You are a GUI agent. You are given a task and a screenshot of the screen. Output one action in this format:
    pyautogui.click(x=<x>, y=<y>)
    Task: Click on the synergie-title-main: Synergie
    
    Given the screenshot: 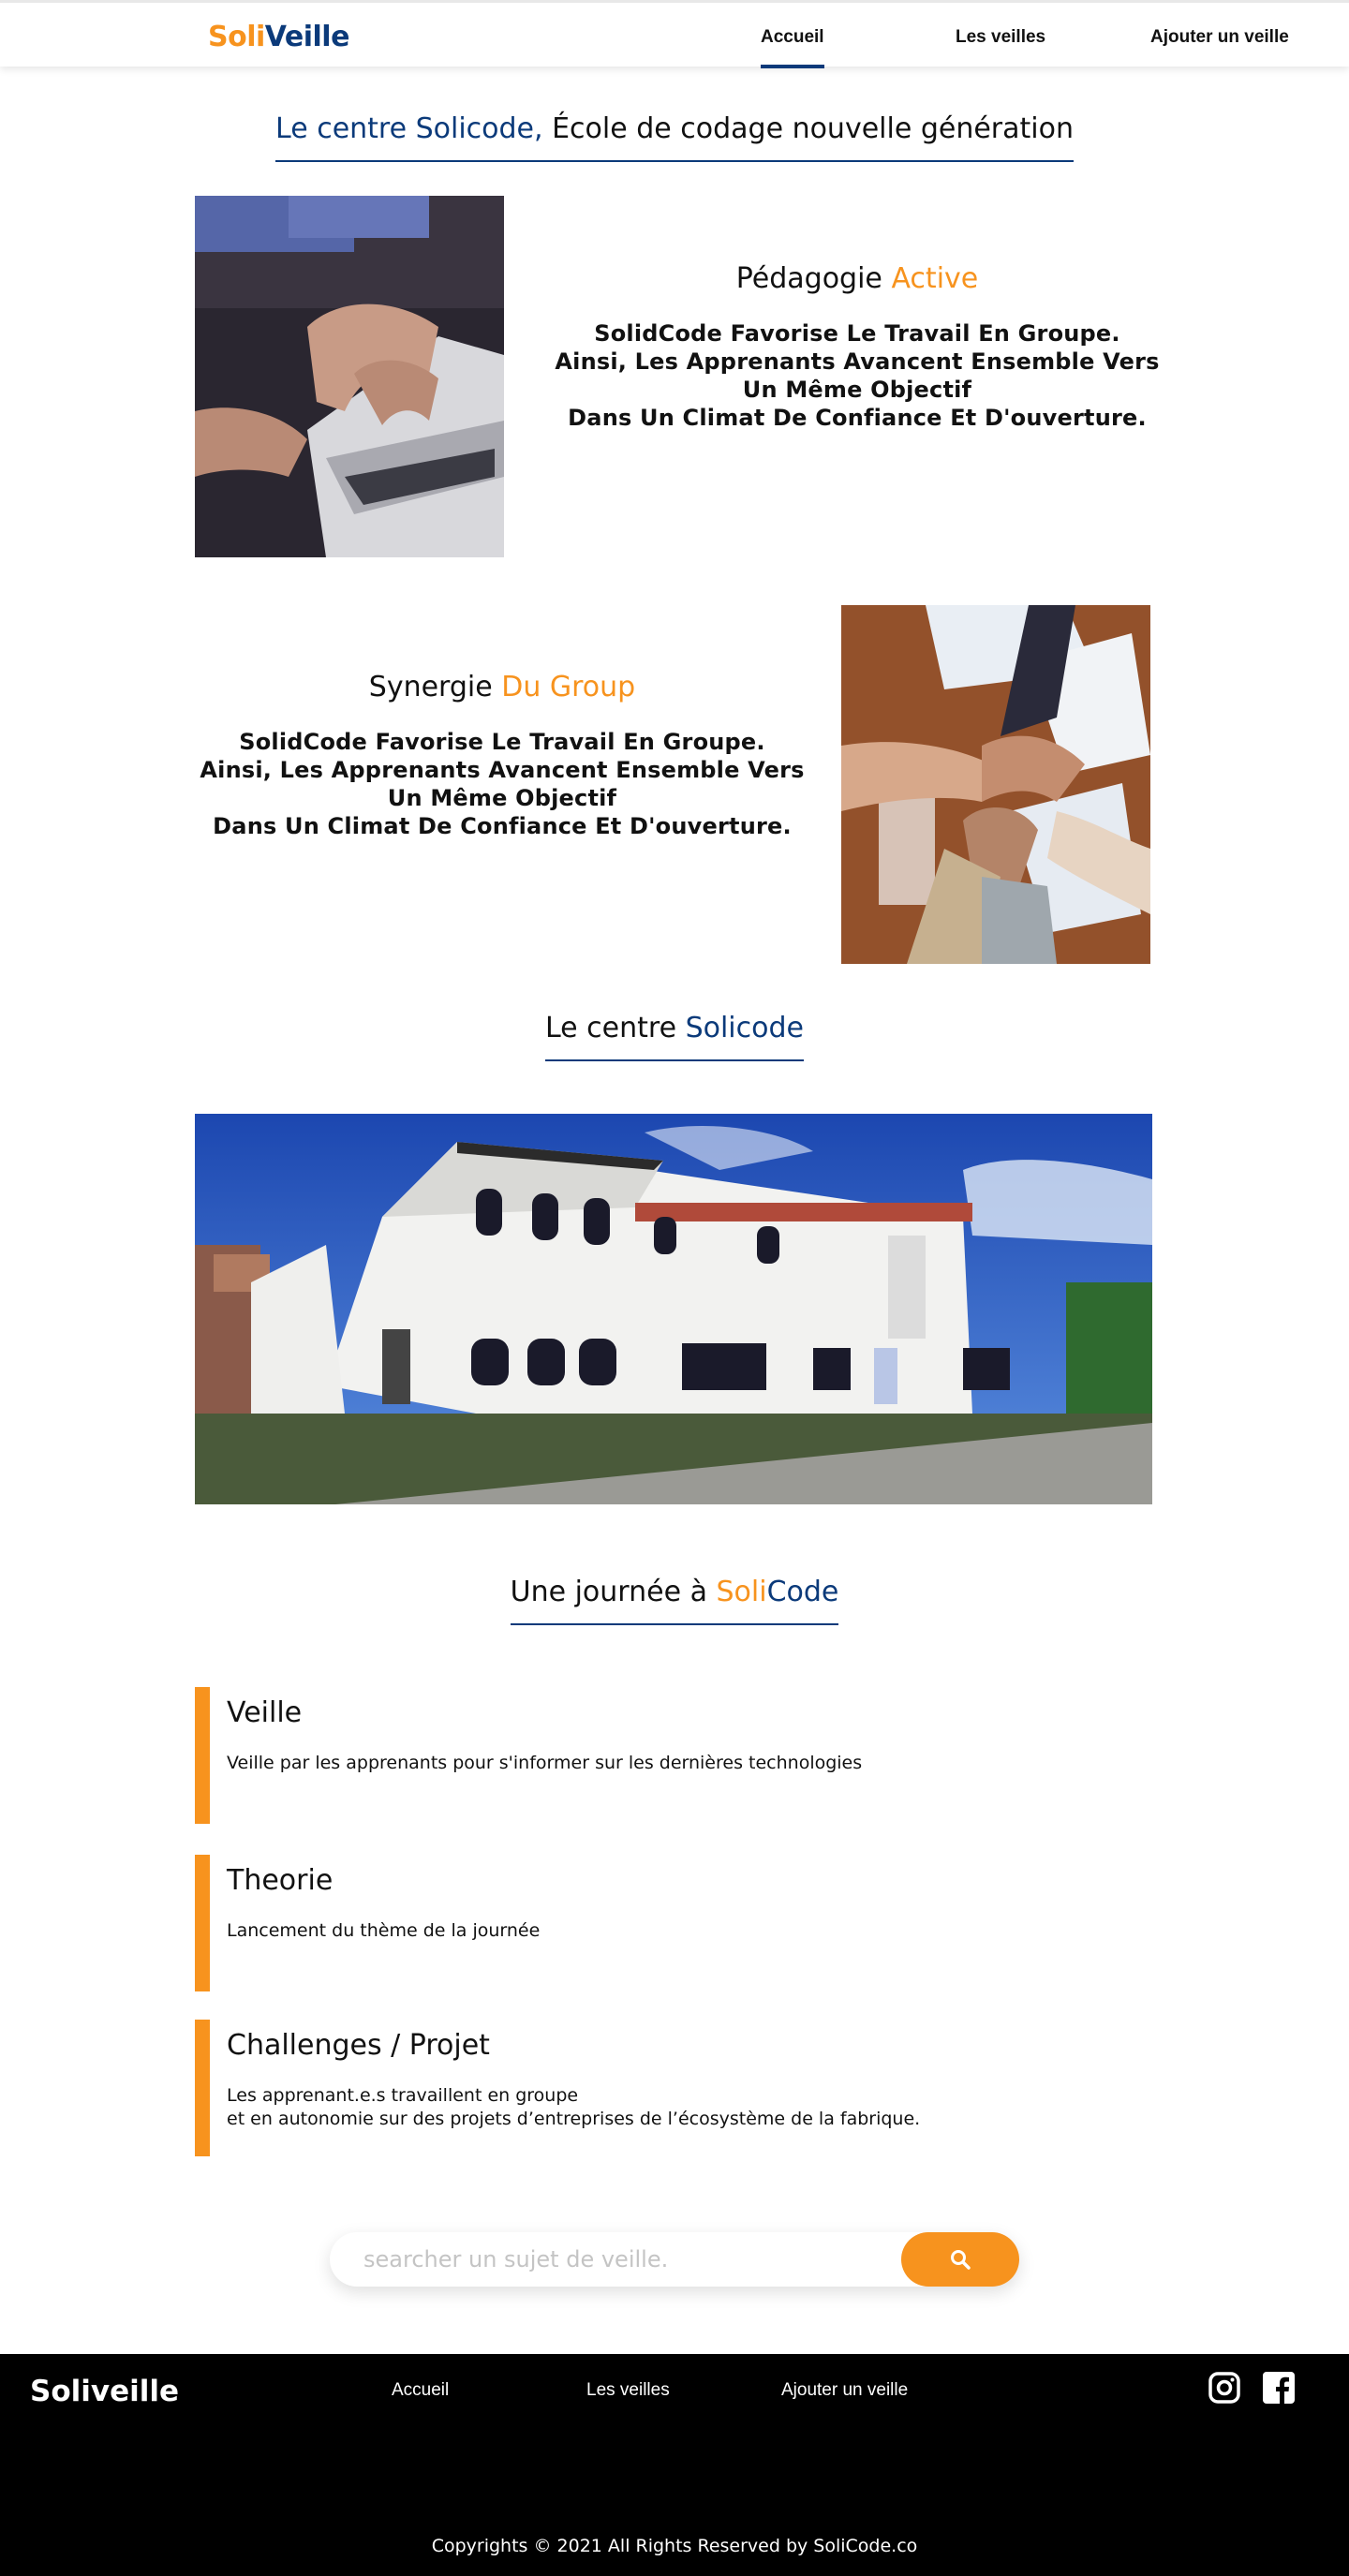 What is the action you would take?
    pyautogui.click(x=435, y=687)
    